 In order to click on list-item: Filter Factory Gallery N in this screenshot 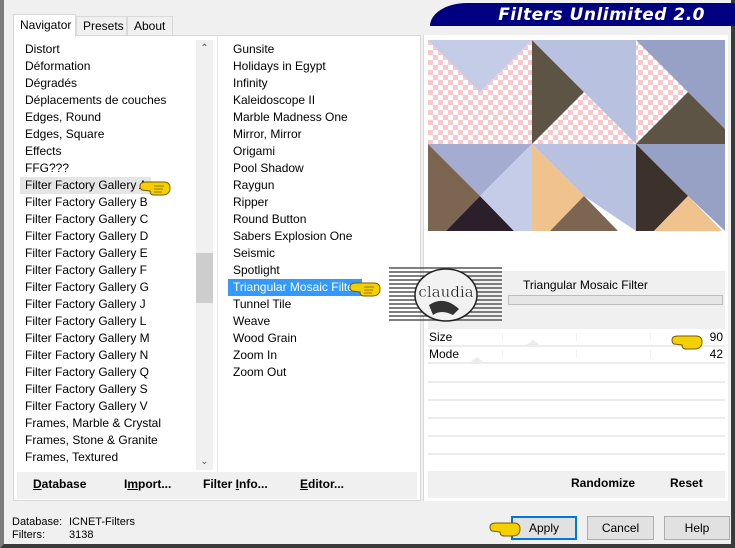, I will do `click(111, 355)`.